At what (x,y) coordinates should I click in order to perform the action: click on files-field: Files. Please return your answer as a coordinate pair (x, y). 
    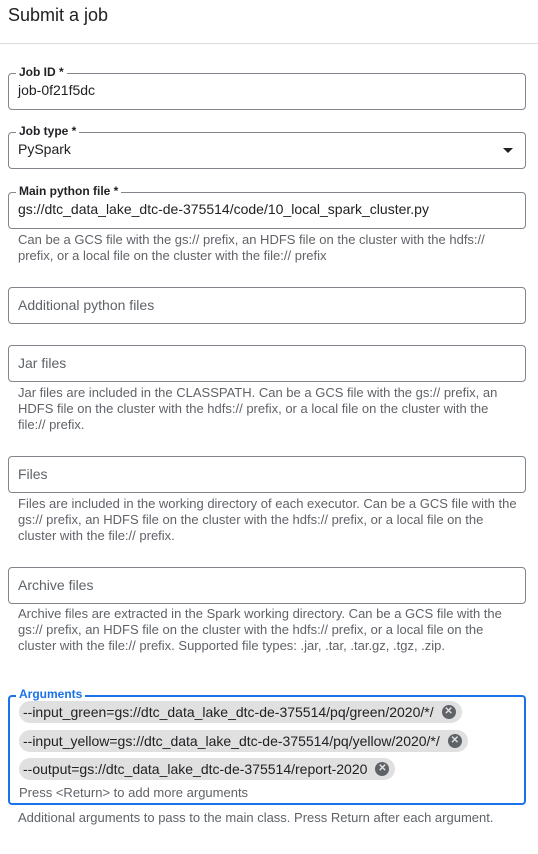
    Looking at the image, I should click on (267, 474).